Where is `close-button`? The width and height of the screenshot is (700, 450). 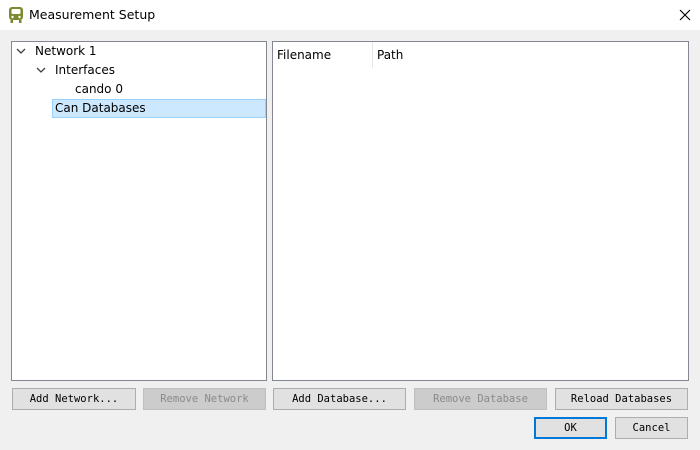 close-button is located at coordinates (685, 15).